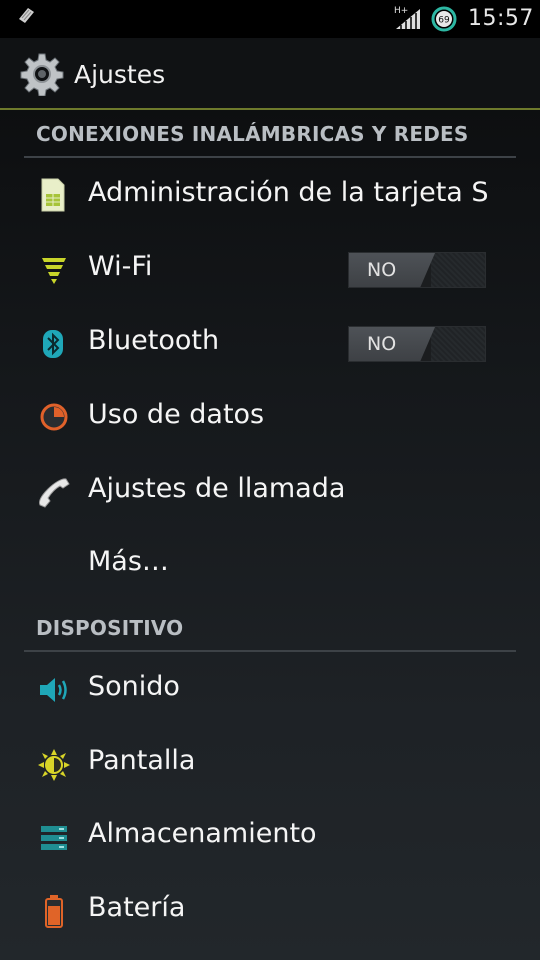 Image resolution: width=540 pixels, height=960 pixels. What do you see at coordinates (270, 19) in the screenshot?
I see `status-bar: H+ 69 15:57` at bounding box center [270, 19].